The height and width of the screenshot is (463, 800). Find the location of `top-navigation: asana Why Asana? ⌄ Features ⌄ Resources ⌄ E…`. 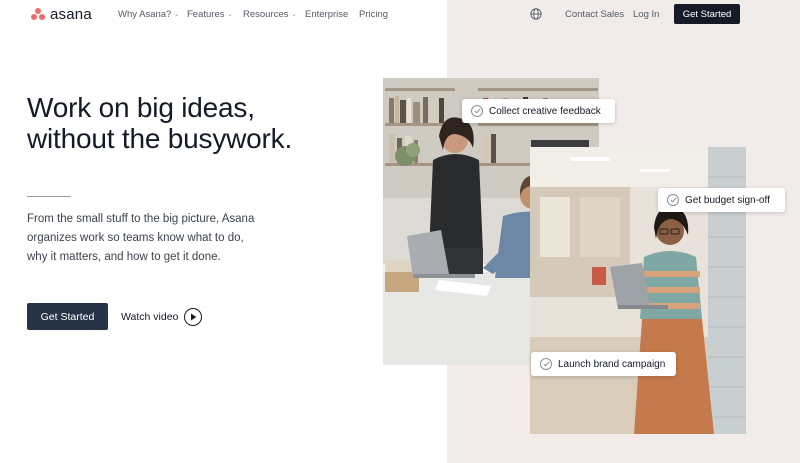

top-navigation: asana Why Asana? ⌄ Features ⌄ Resources ⌄ E… is located at coordinates (400, 14).